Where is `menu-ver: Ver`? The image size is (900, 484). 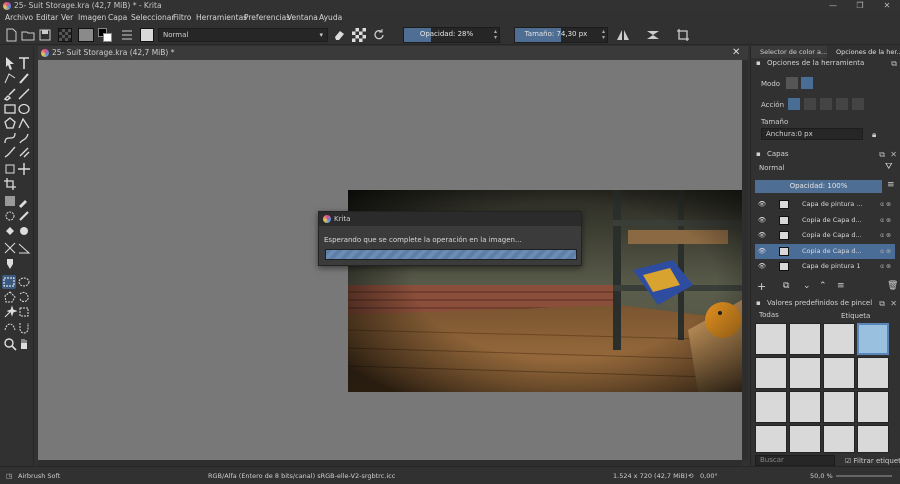 menu-ver: Ver is located at coordinates (67, 17).